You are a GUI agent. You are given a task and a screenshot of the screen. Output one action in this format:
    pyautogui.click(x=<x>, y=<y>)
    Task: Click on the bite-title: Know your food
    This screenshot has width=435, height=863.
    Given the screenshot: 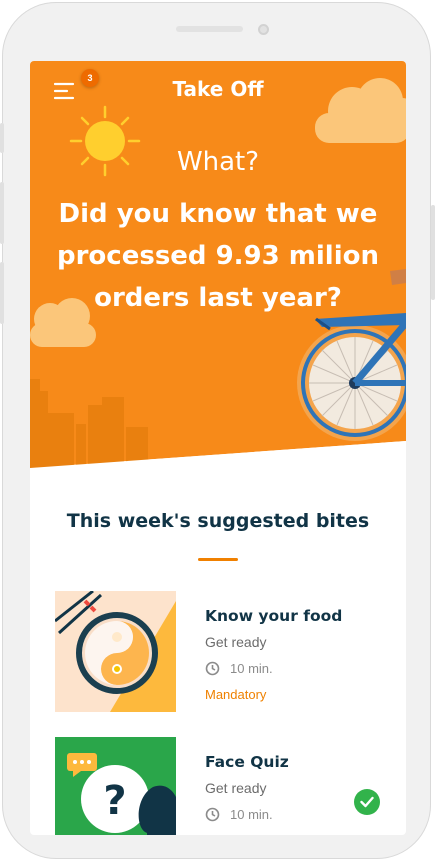 What is the action you would take?
    pyautogui.click(x=274, y=616)
    